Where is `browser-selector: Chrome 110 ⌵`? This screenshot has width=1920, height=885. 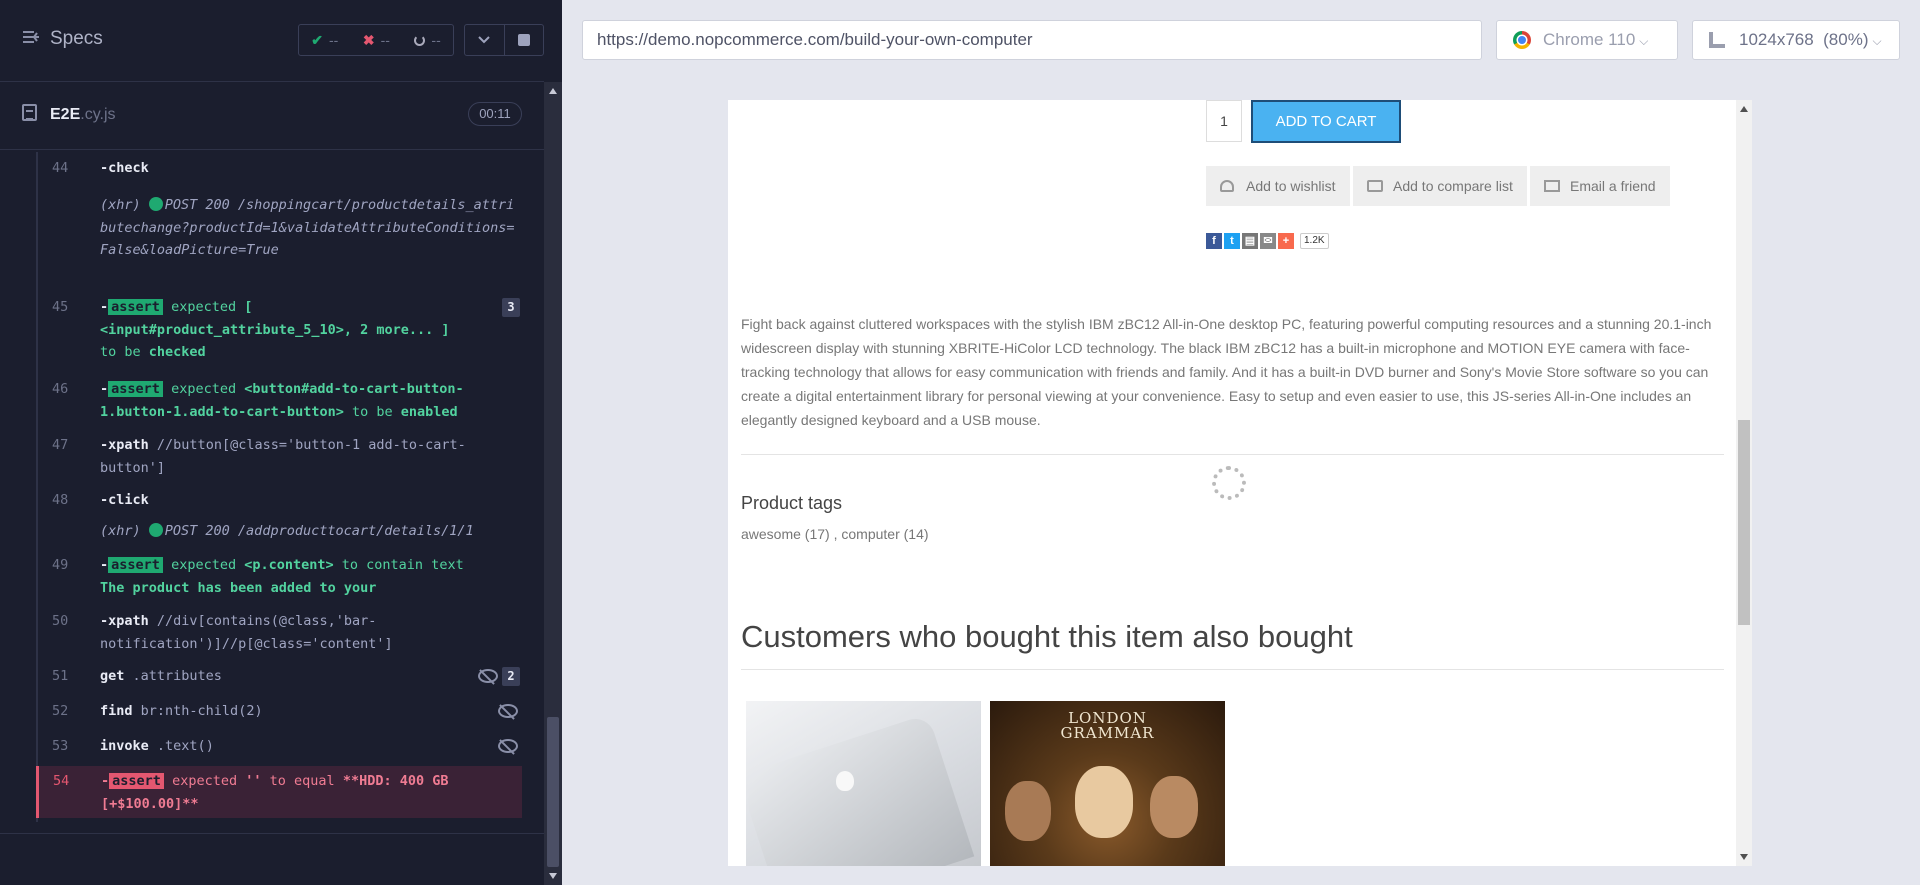
browser-selector: Chrome 110 ⌵ is located at coordinates (1587, 40).